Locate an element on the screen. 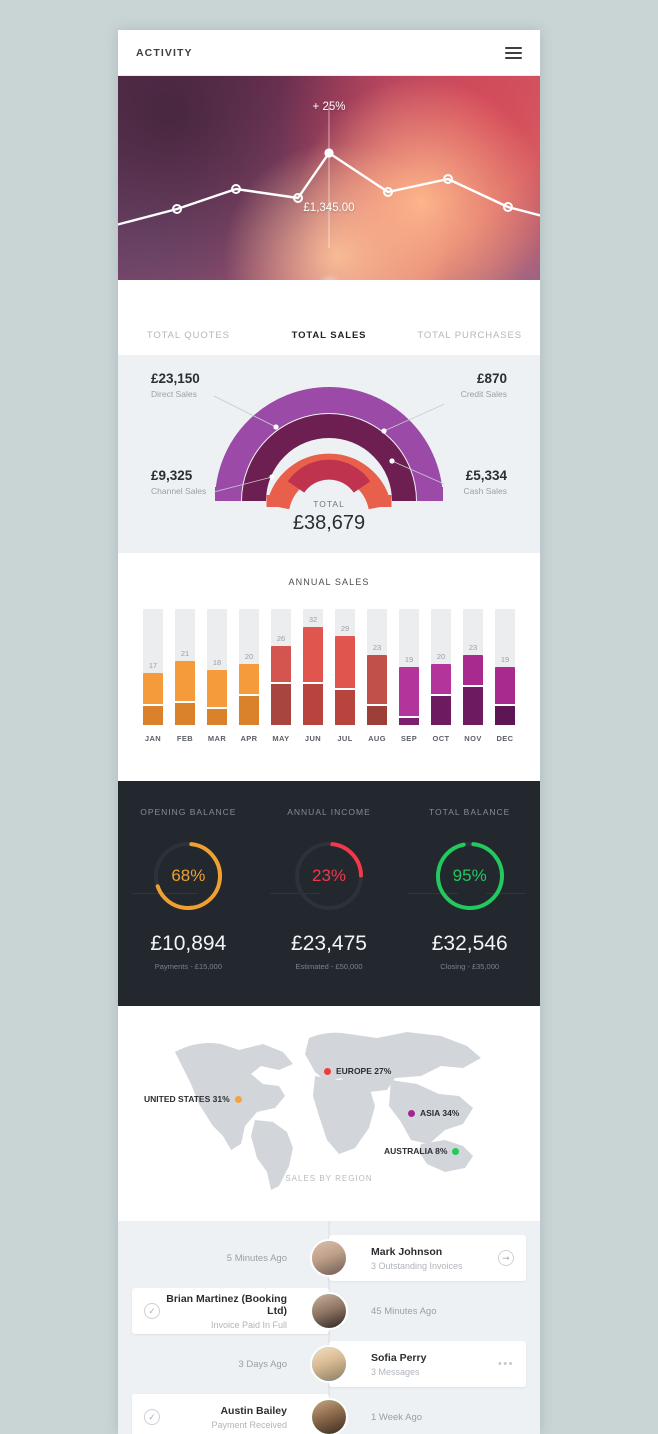 The image size is (658, 1434). bar-dec: 19 is located at coordinates (505, 667).